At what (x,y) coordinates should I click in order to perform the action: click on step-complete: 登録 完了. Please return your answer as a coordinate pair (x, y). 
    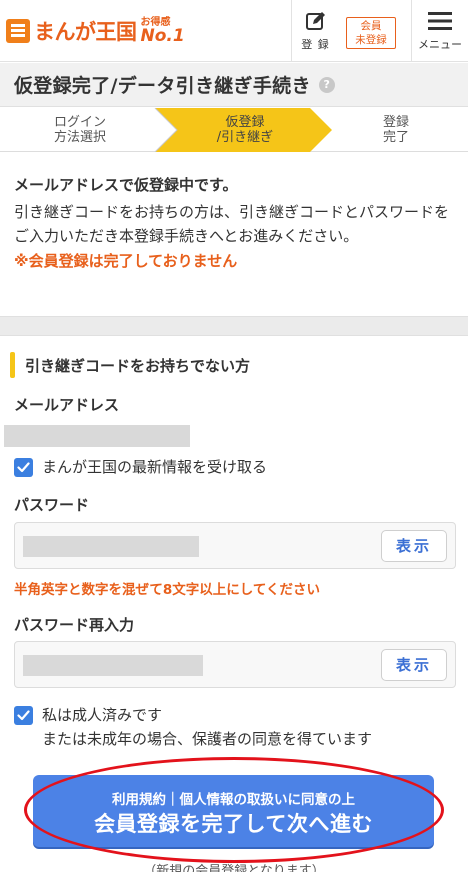
    Looking at the image, I should click on (396, 130).